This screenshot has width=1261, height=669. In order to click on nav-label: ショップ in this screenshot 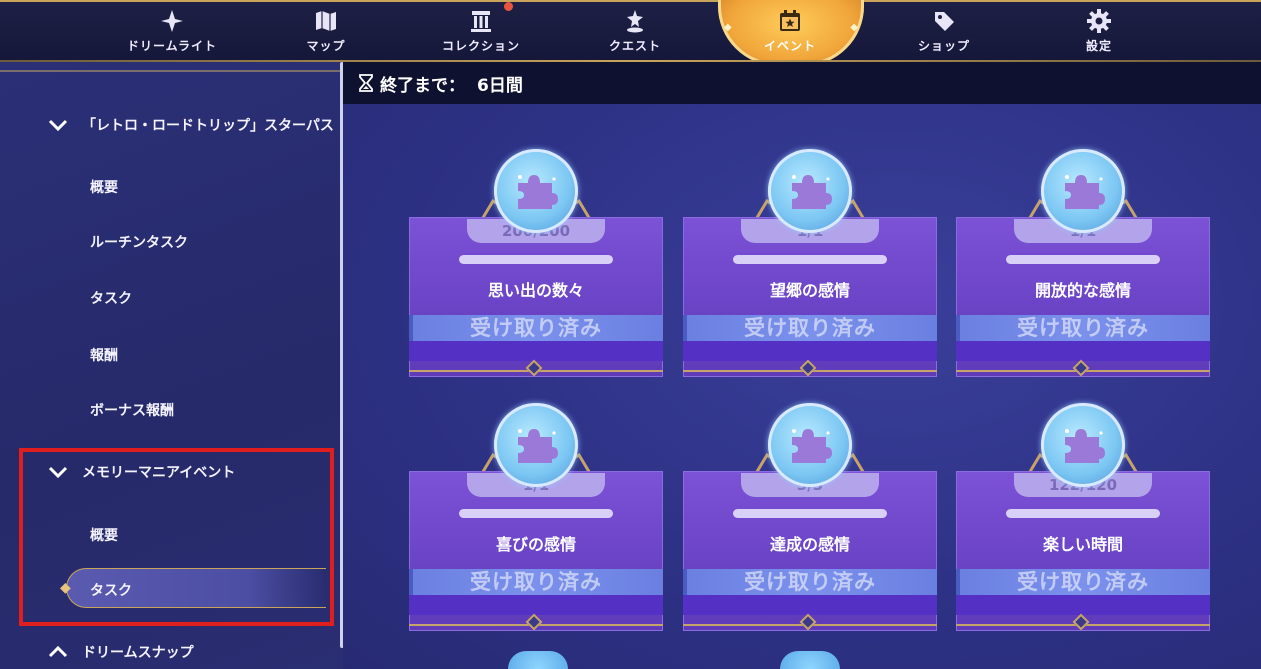, I will do `click(943, 46)`.